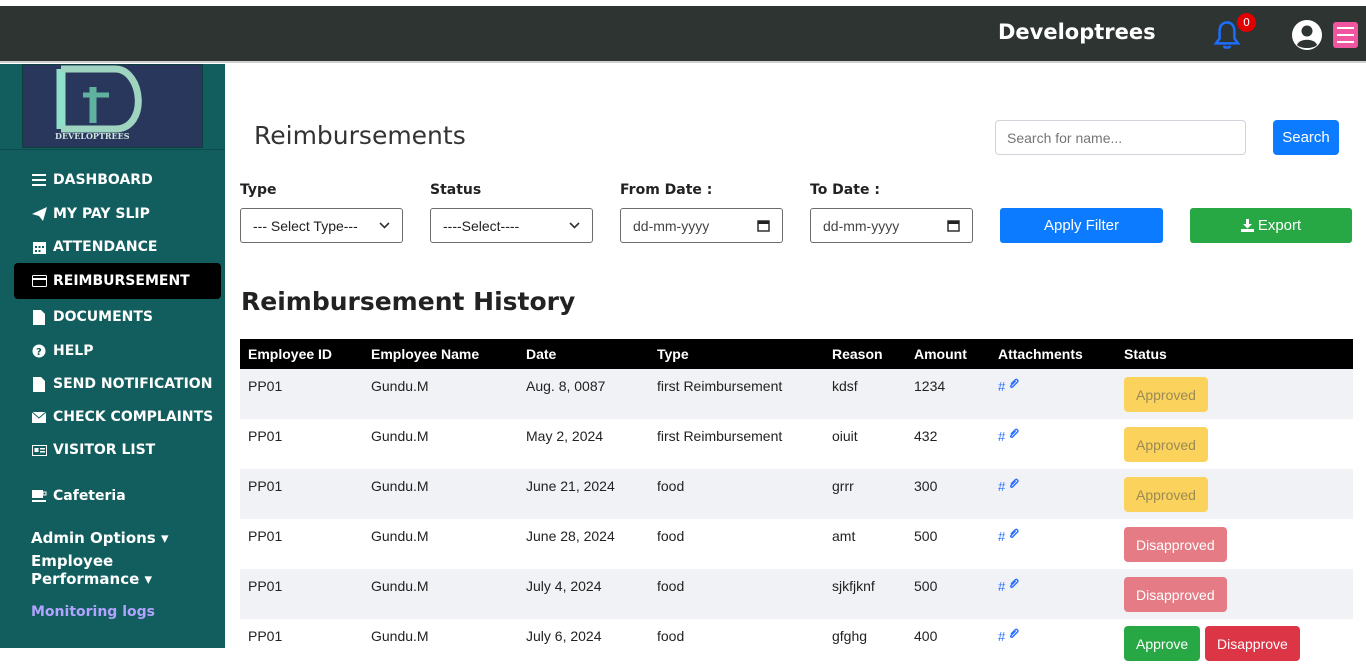 This screenshot has height=669, width=1366. What do you see at coordinates (456, 190) in the screenshot?
I see `status-filter-label: Status` at bounding box center [456, 190].